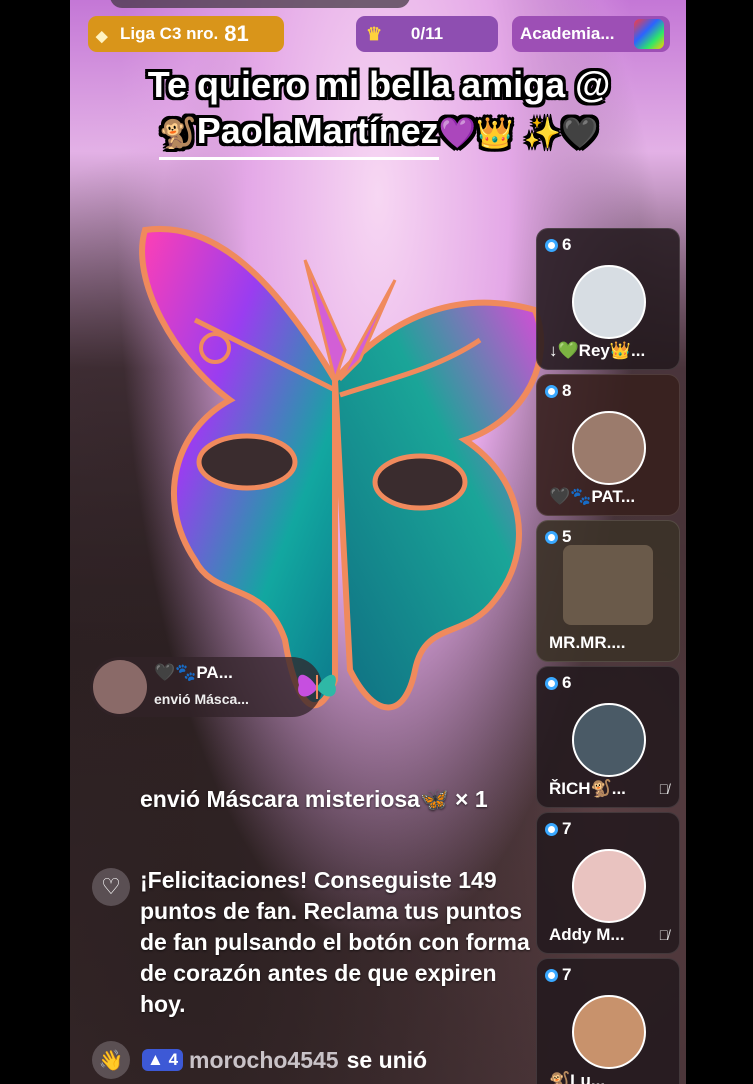 The width and height of the screenshot is (753, 1084). What do you see at coordinates (169, 33) in the screenshot?
I see `league-label: Liga C3 nro.` at bounding box center [169, 33].